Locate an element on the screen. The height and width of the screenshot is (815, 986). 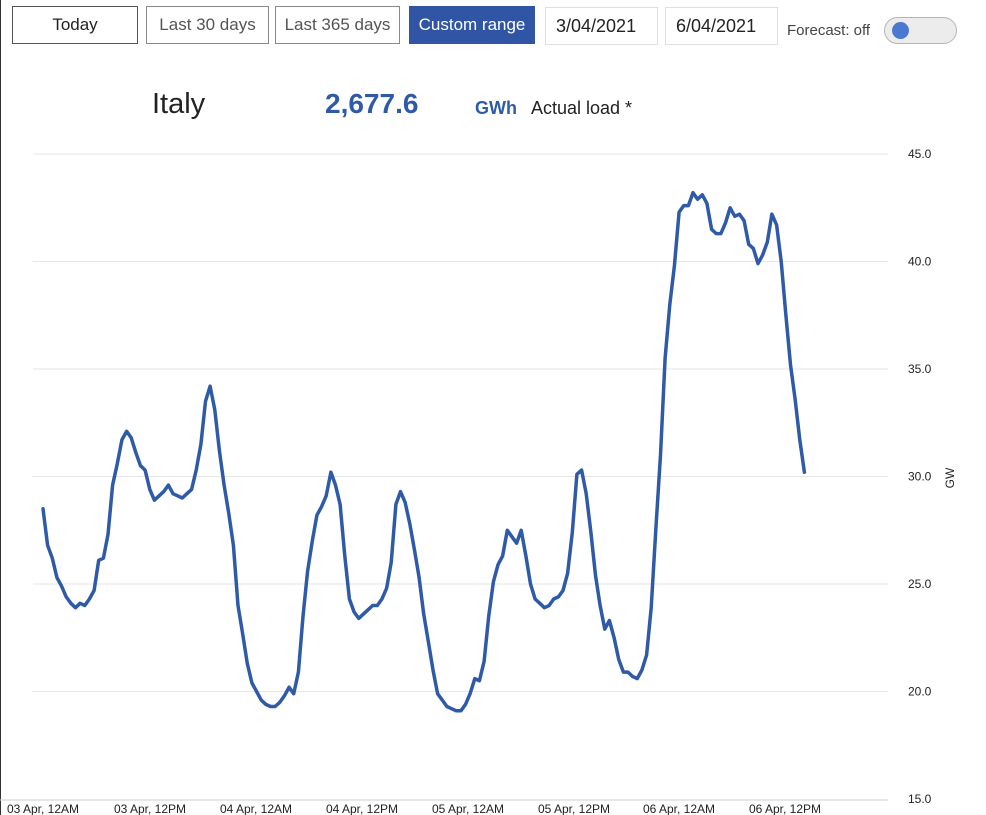
x-tick-label: 05 Apr, 12PM is located at coordinates (574, 808).